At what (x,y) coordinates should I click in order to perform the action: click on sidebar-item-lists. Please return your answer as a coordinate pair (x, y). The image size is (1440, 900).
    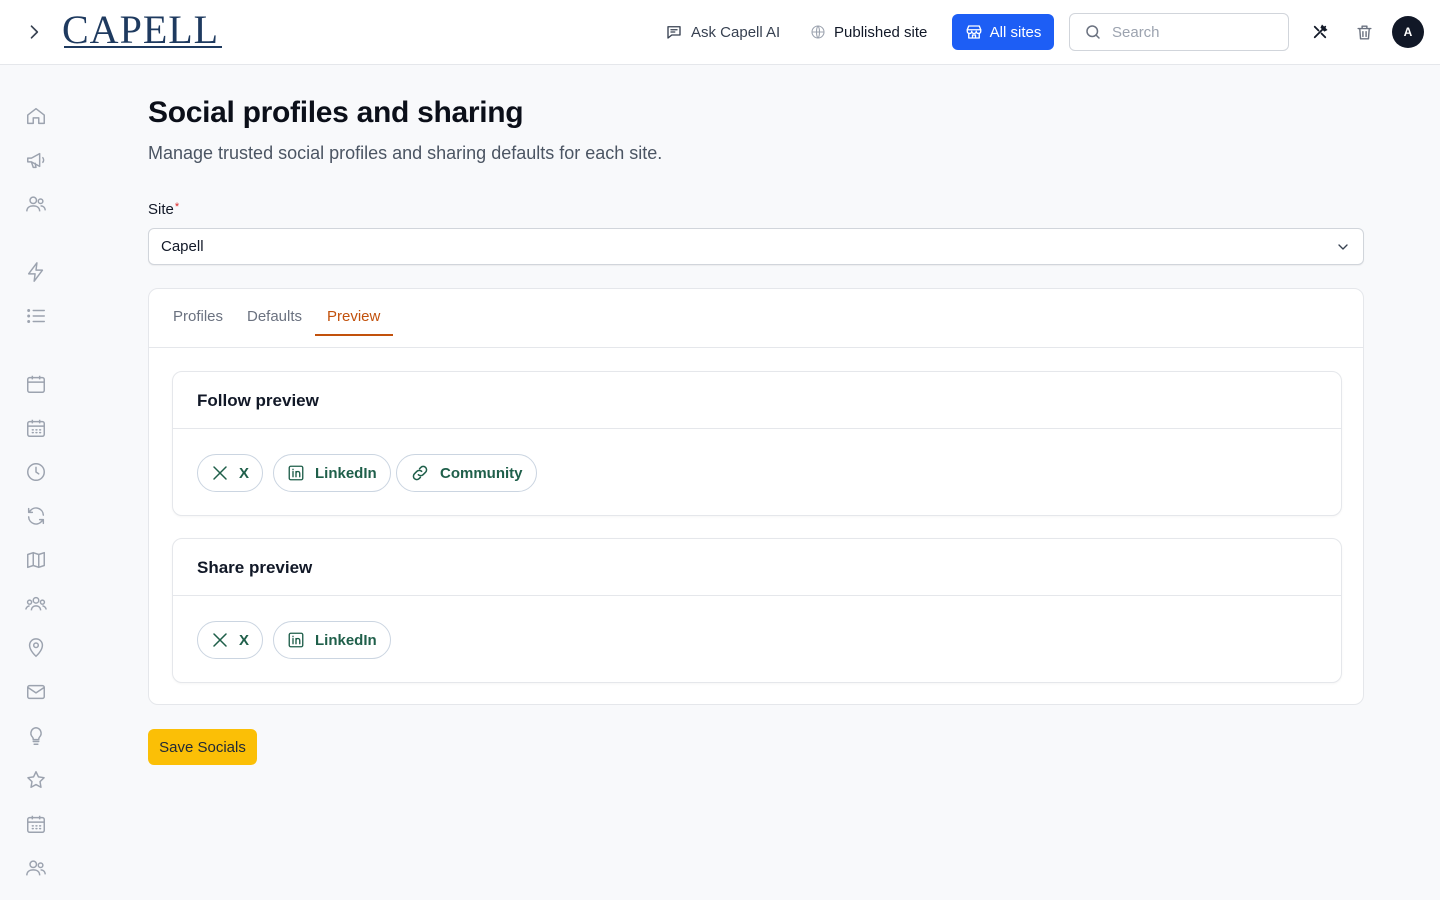
    Looking at the image, I should click on (36, 316).